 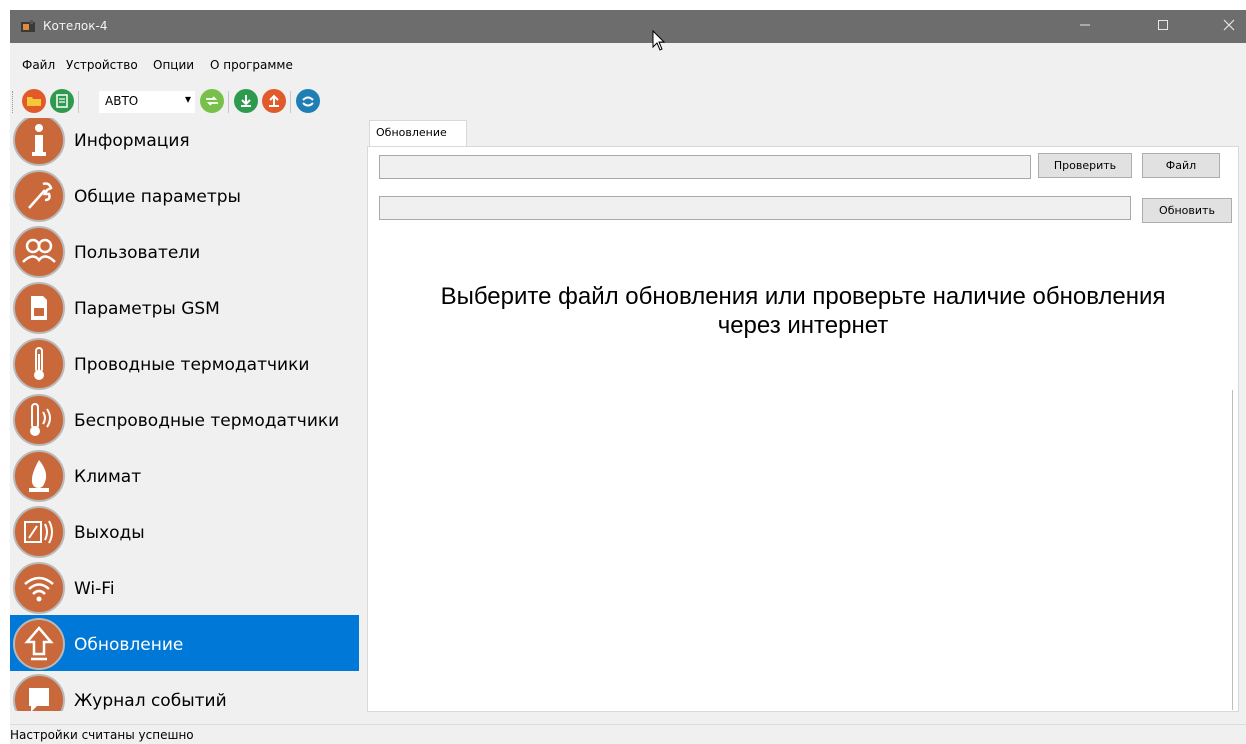 What do you see at coordinates (1085, 165) in the screenshot?
I see `check-button: Проверить` at bounding box center [1085, 165].